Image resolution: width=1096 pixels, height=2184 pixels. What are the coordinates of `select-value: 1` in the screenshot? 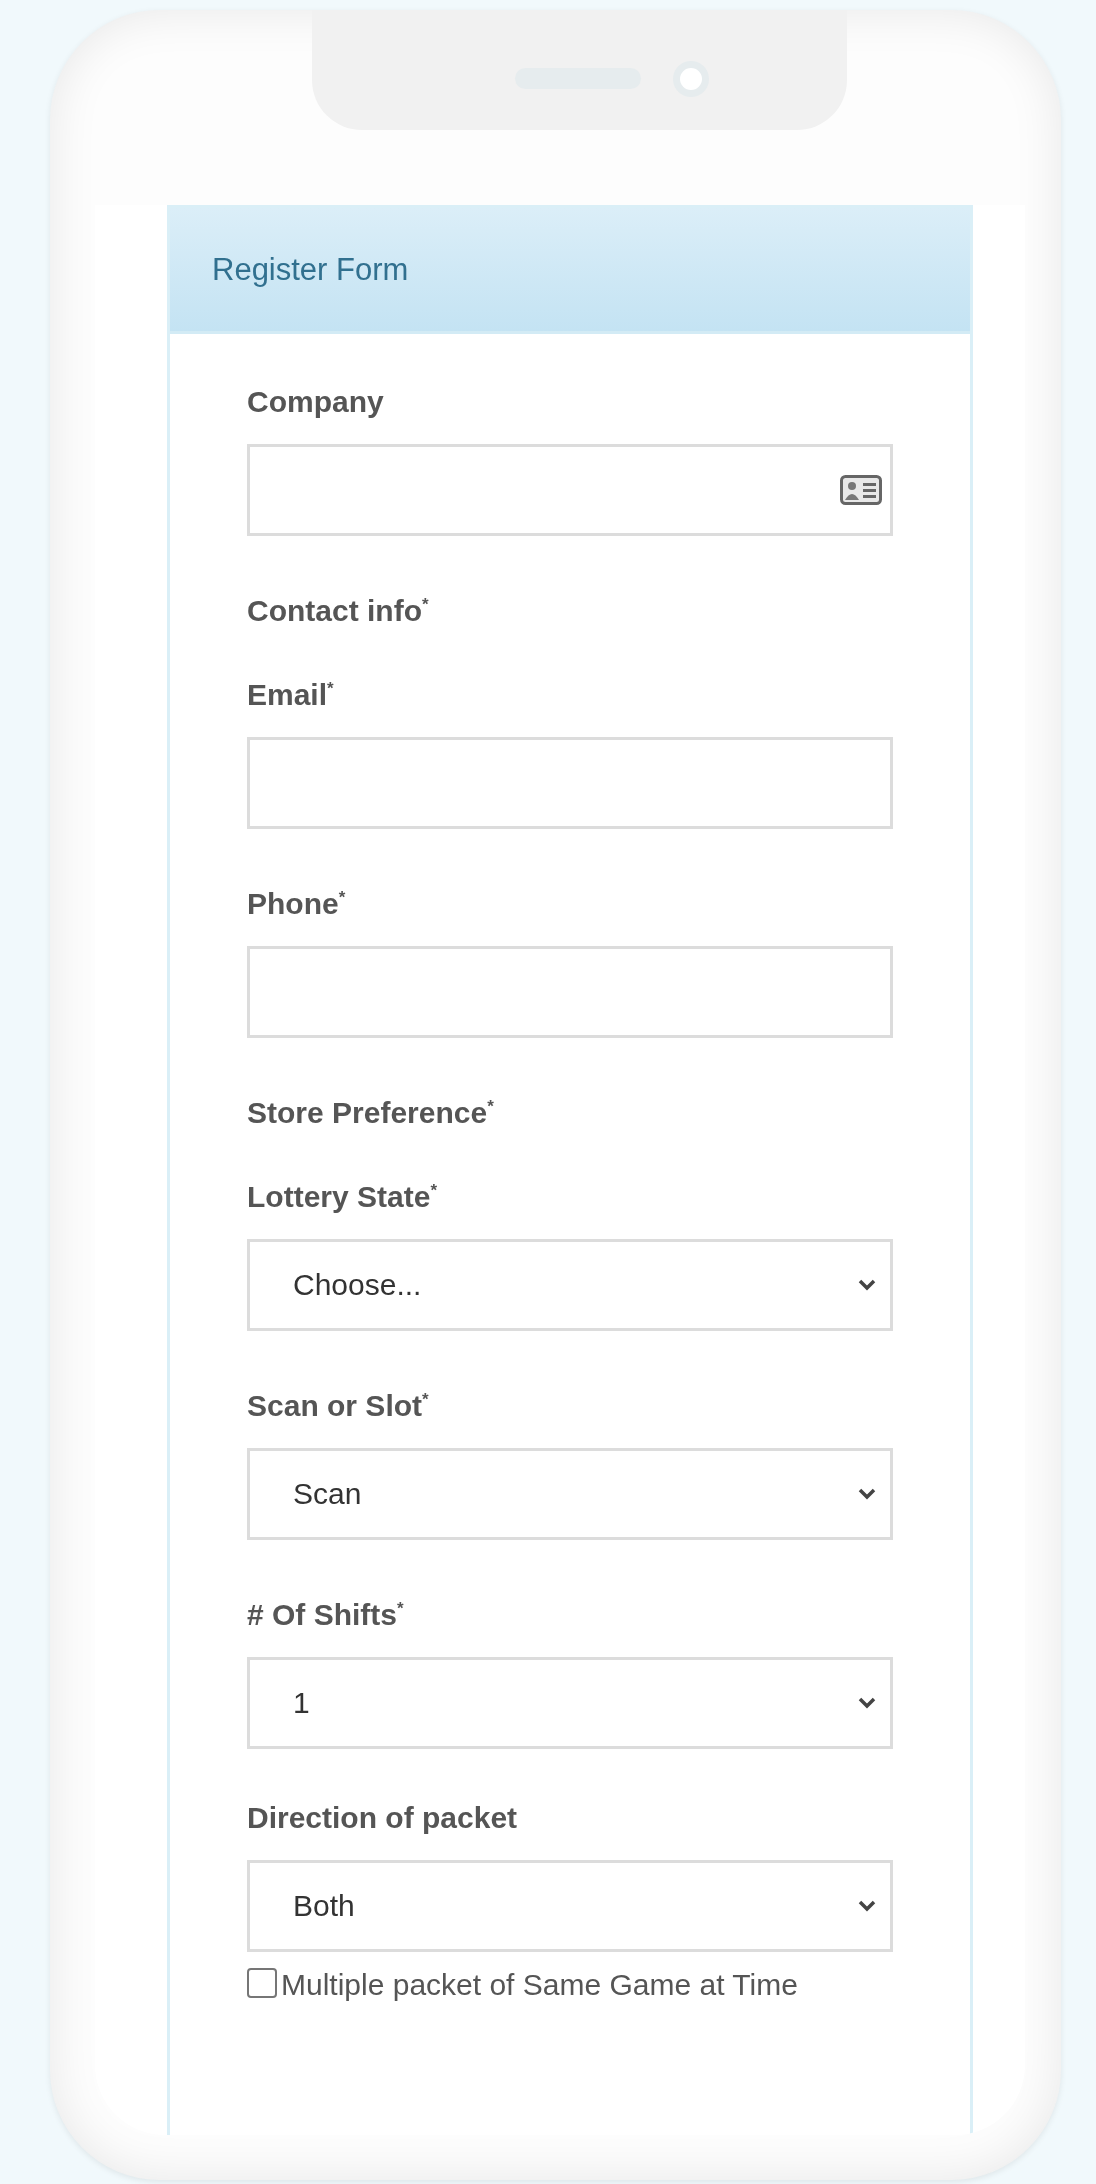 It's located at (301, 1703).